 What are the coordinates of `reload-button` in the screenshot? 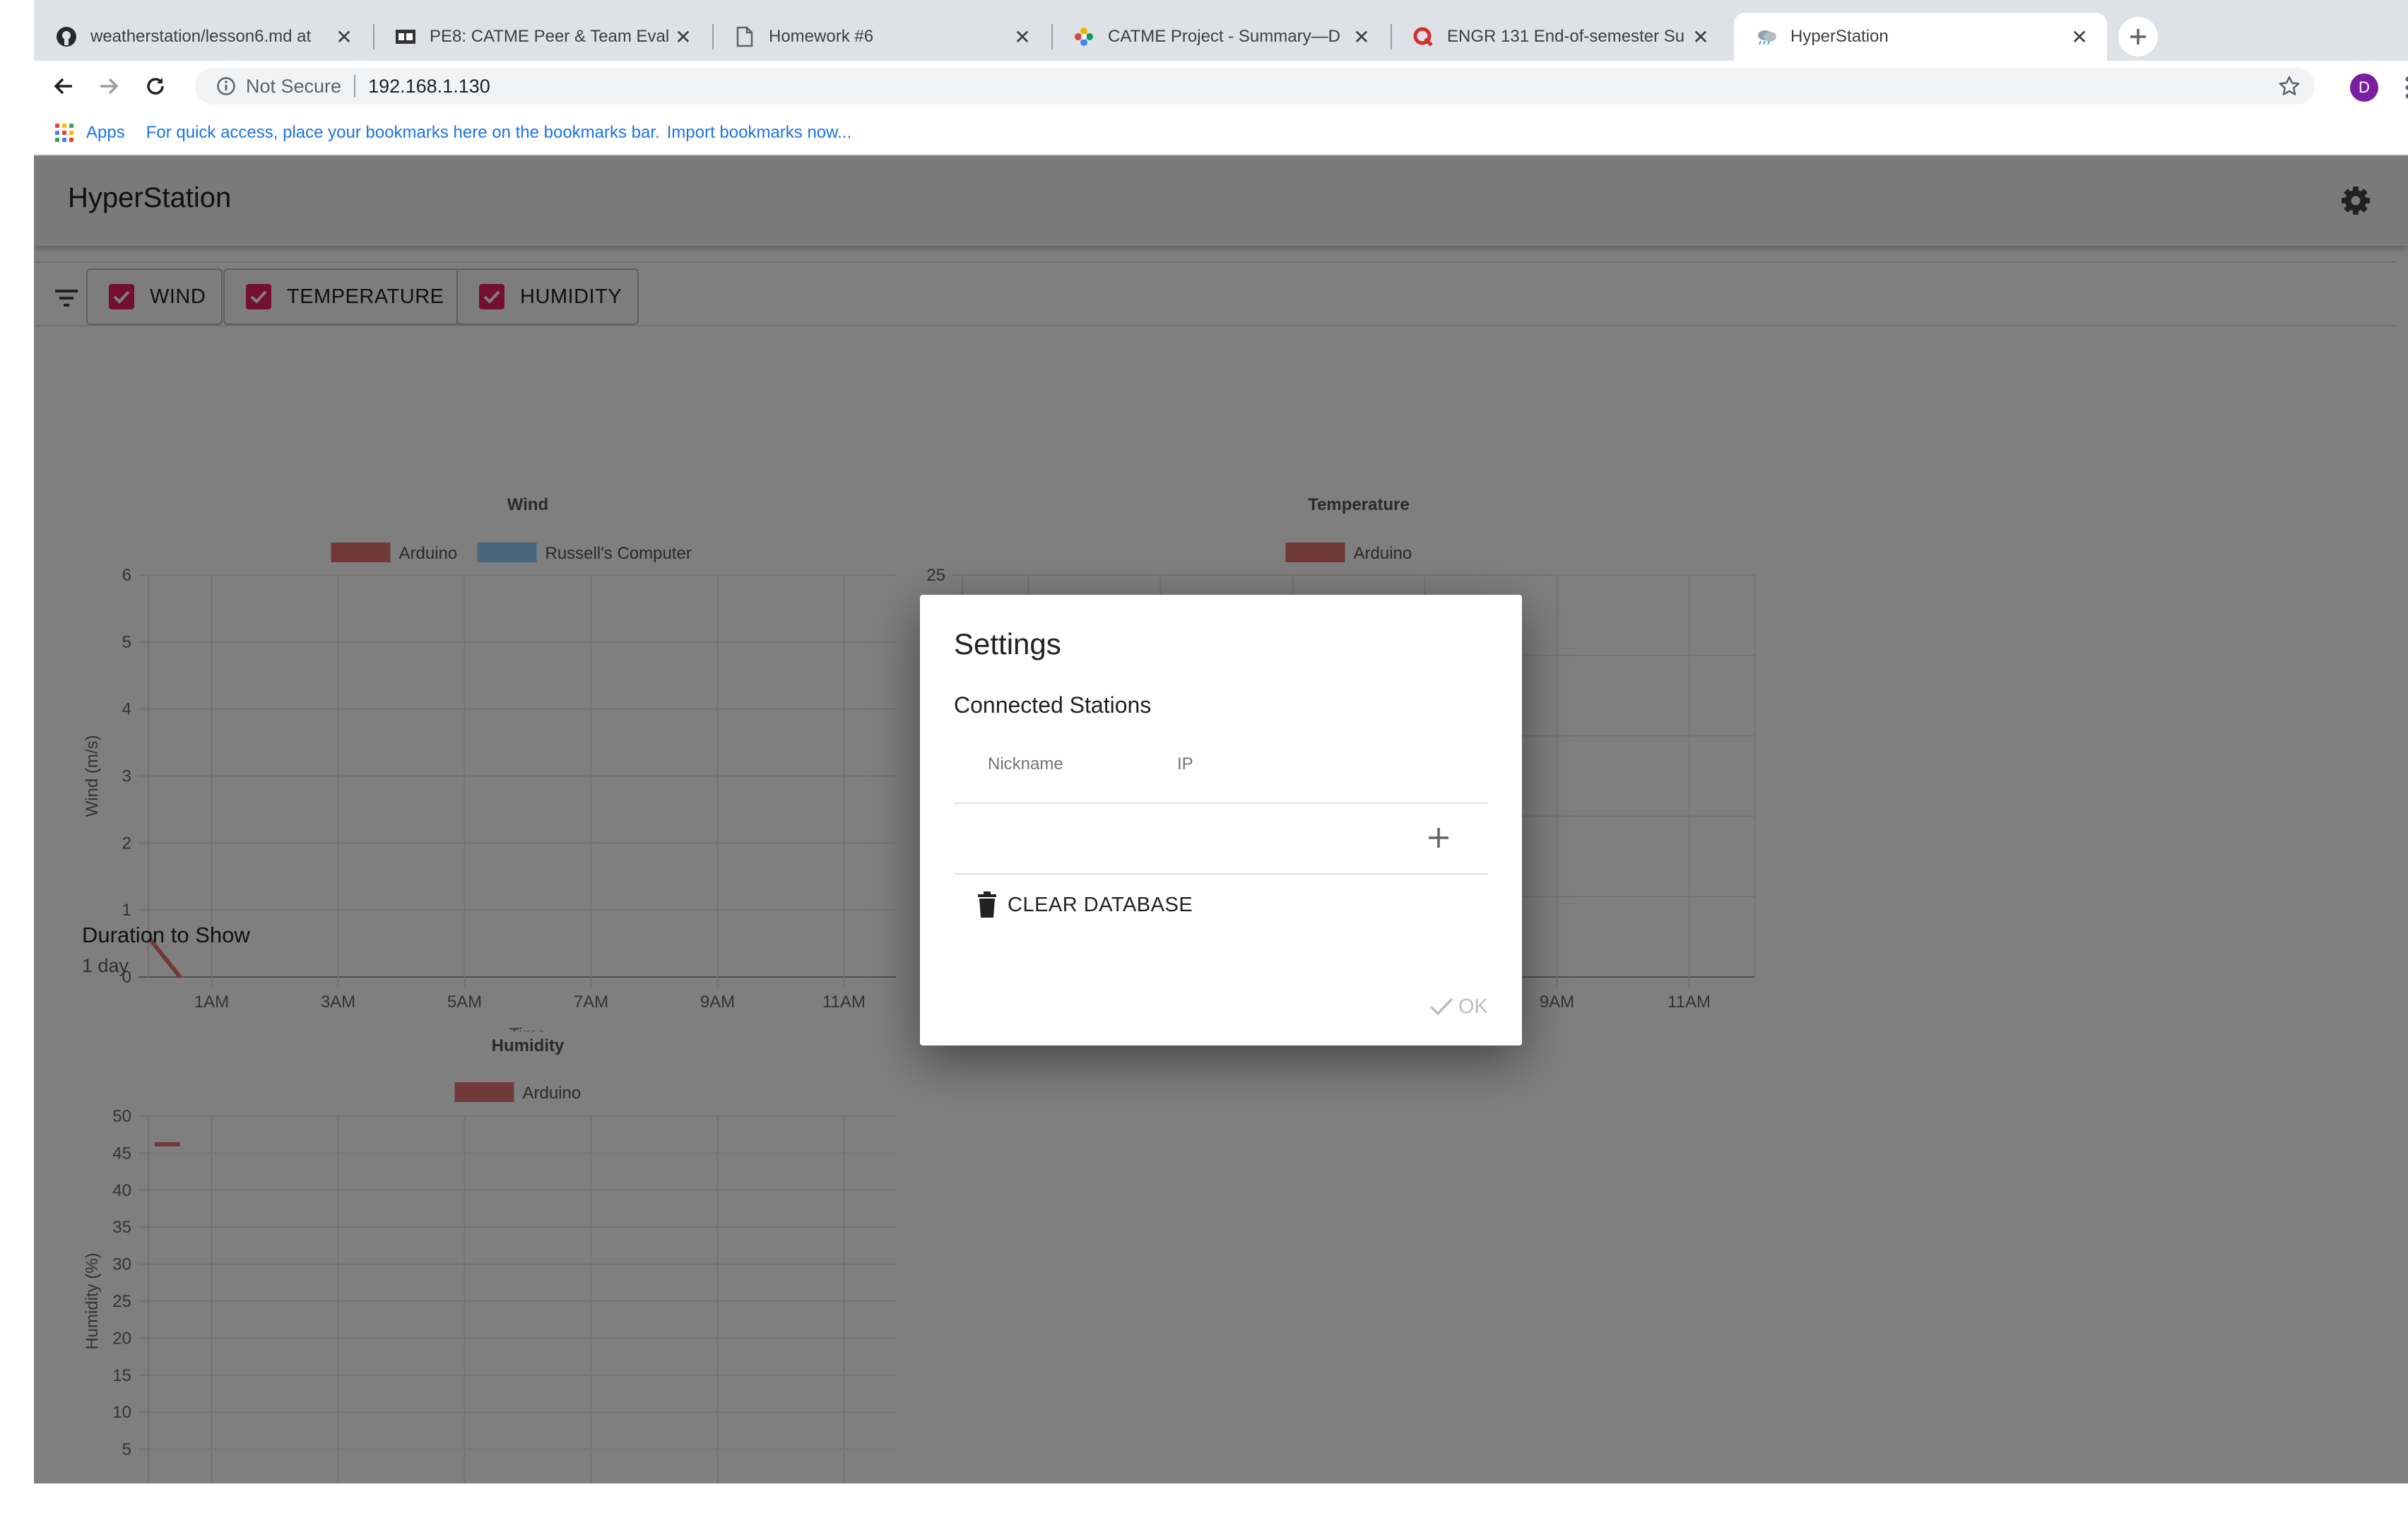 It's located at (155, 86).